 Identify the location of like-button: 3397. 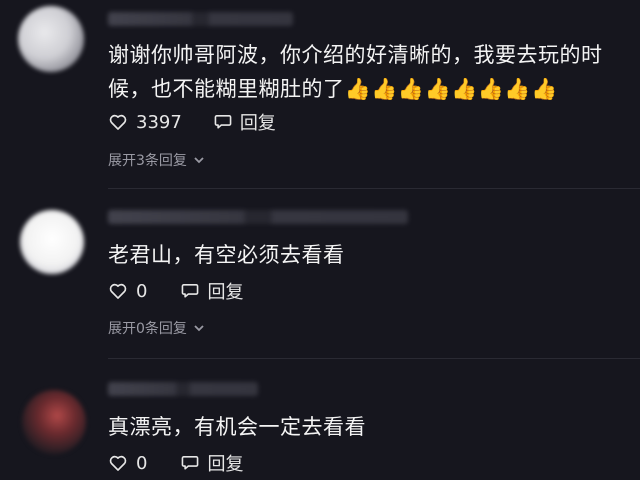
(145, 122).